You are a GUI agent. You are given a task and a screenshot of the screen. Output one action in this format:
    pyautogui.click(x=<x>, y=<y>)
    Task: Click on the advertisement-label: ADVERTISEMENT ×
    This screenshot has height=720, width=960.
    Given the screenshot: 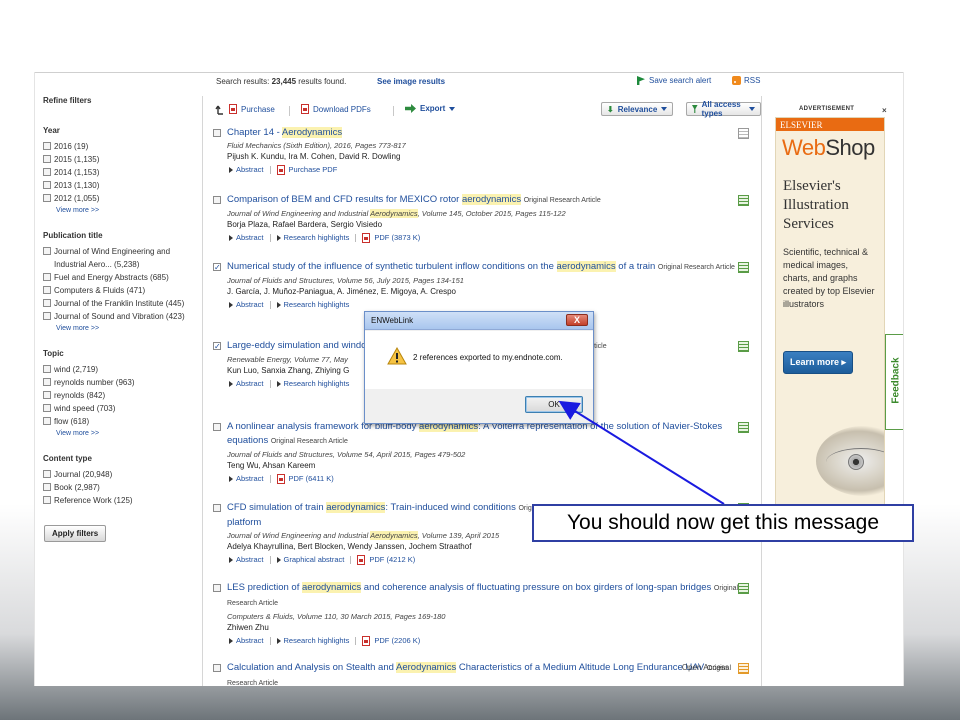 What is the action you would take?
    pyautogui.click(x=843, y=110)
    